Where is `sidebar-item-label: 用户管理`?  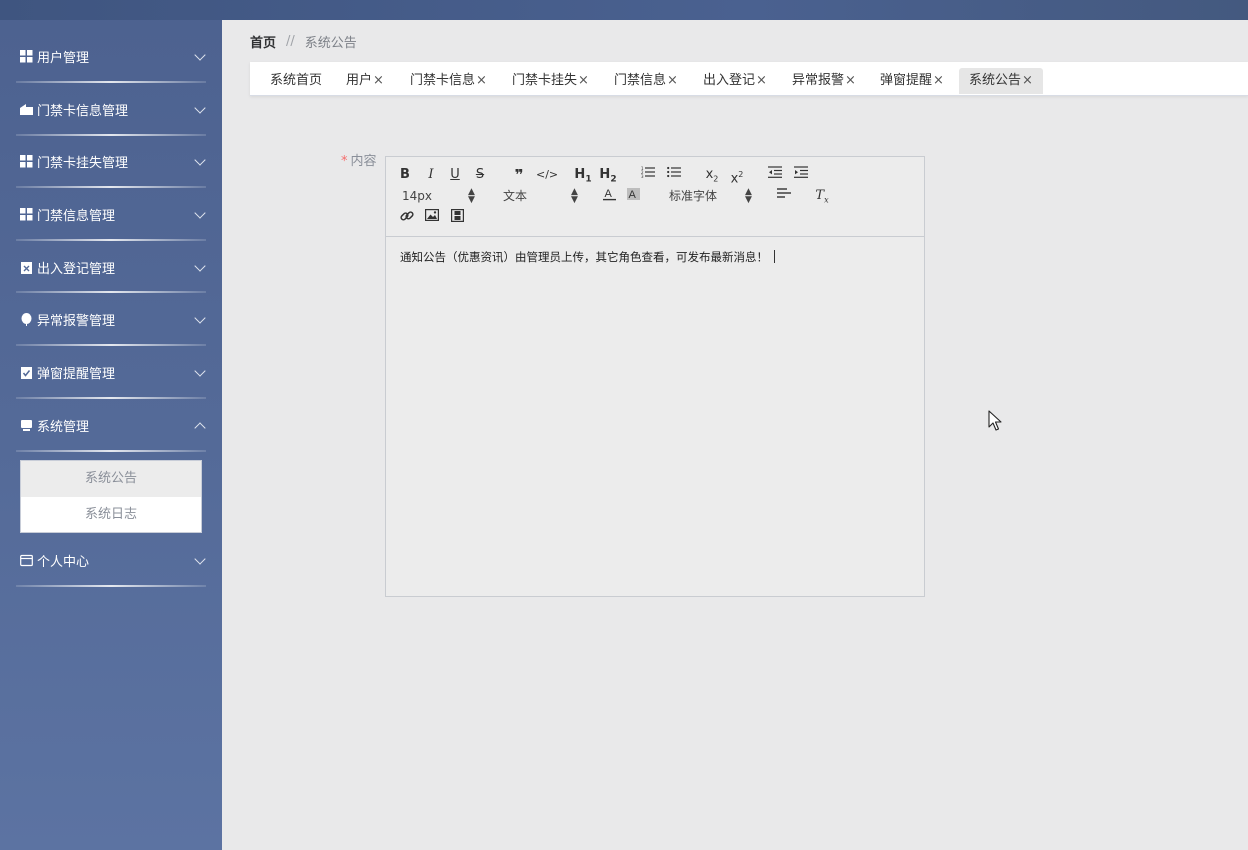
sidebar-item-label: 用户管理 is located at coordinates (63, 58).